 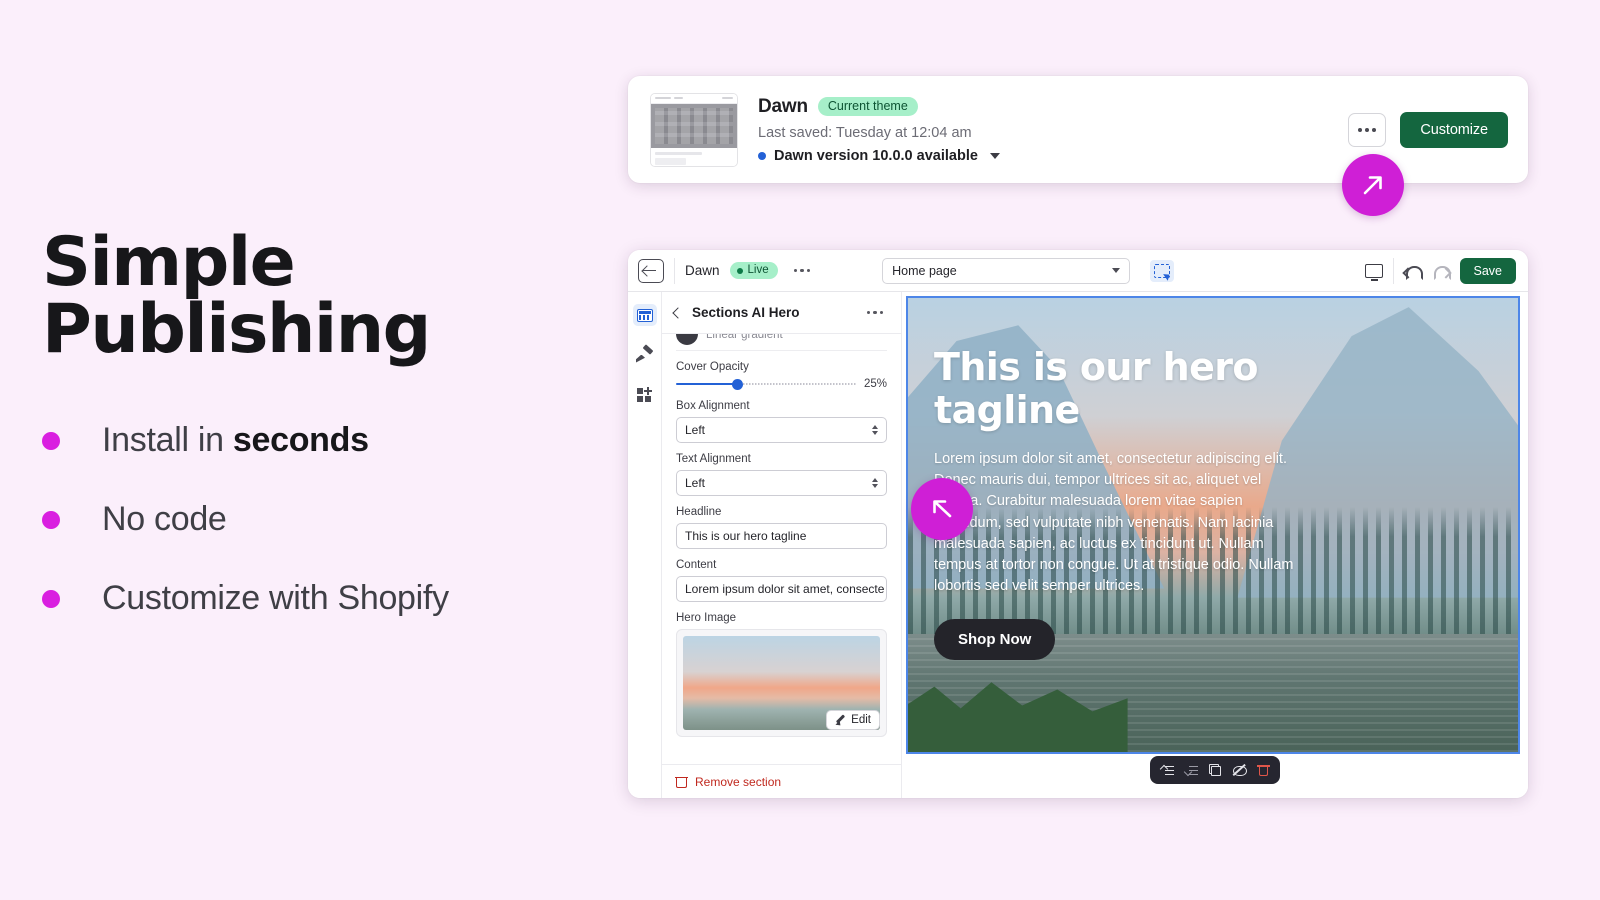 What do you see at coordinates (712, 367) in the screenshot?
I see `cover-opacity-label: Cover Opacity` at bounding box center [712, 367].